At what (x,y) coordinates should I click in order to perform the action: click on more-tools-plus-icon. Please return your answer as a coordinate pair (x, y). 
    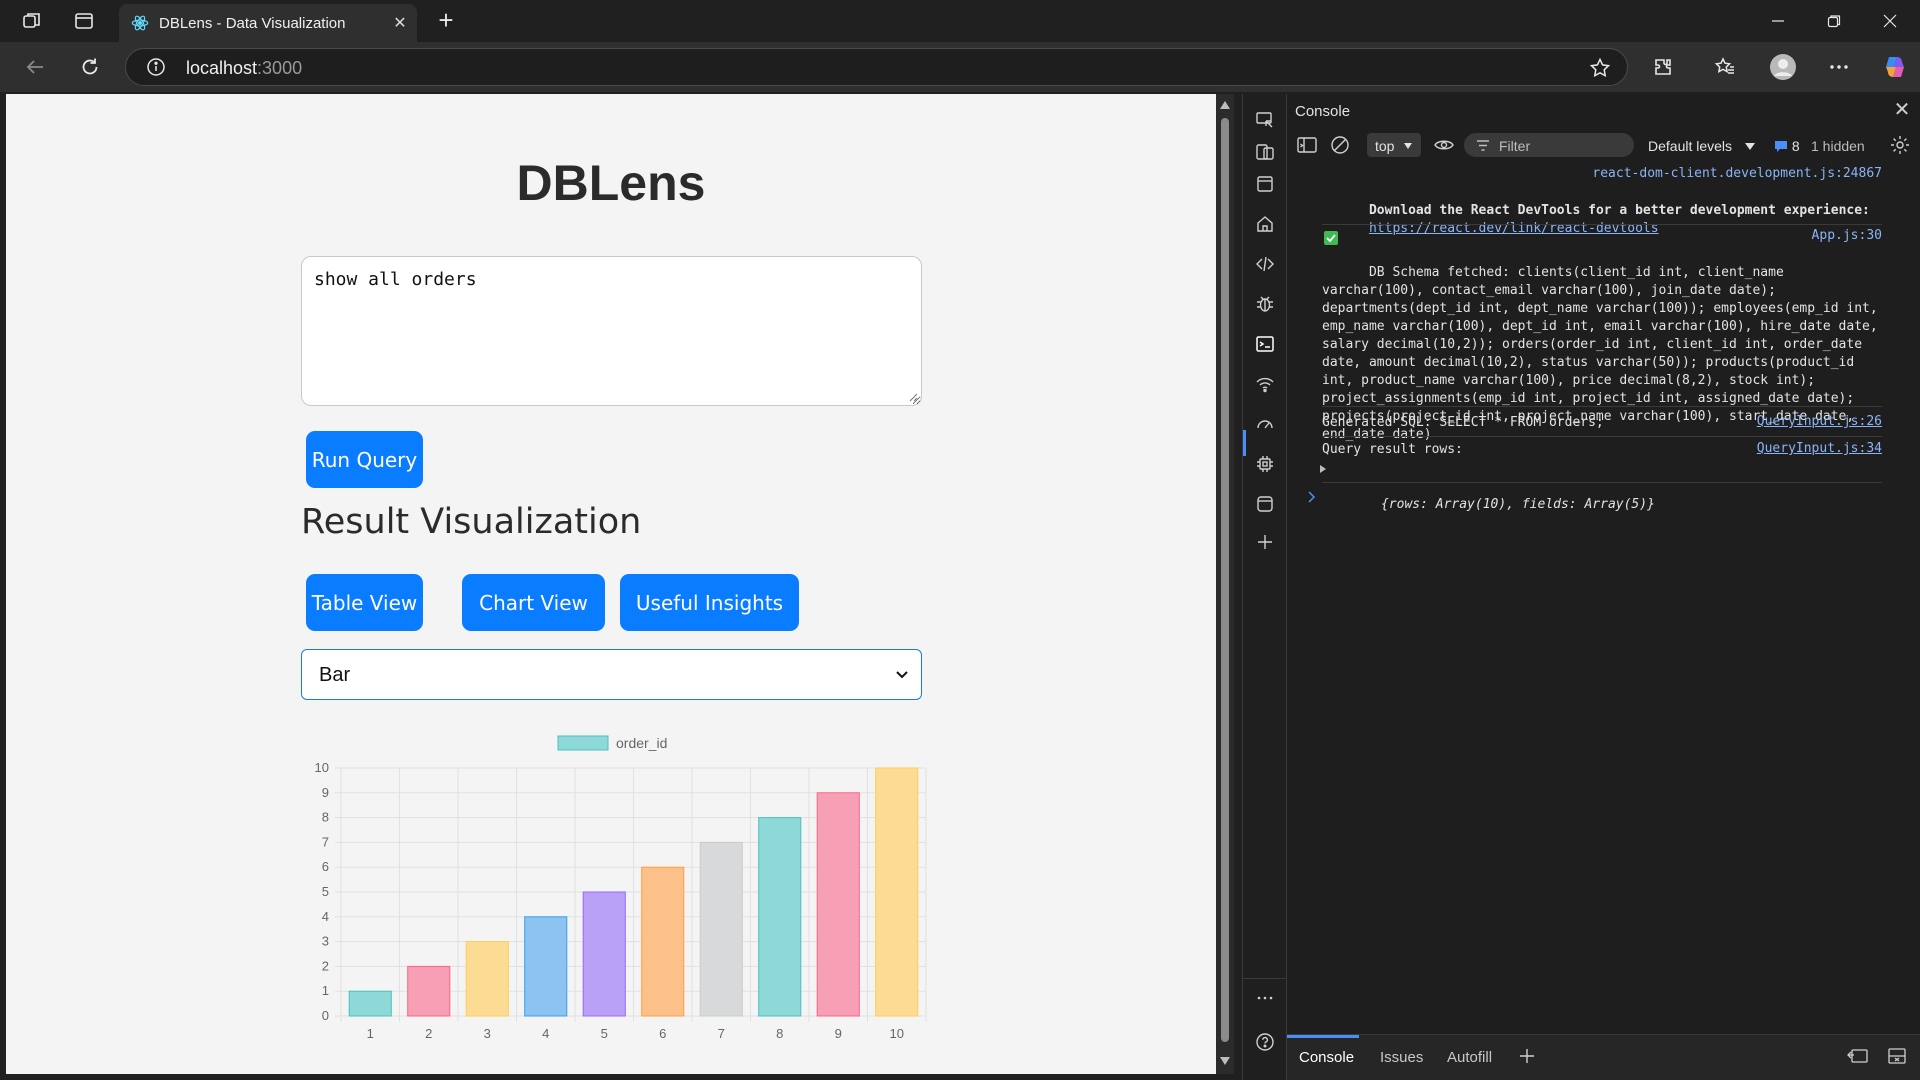
    Looking at the image, I should click on (1265, 542).